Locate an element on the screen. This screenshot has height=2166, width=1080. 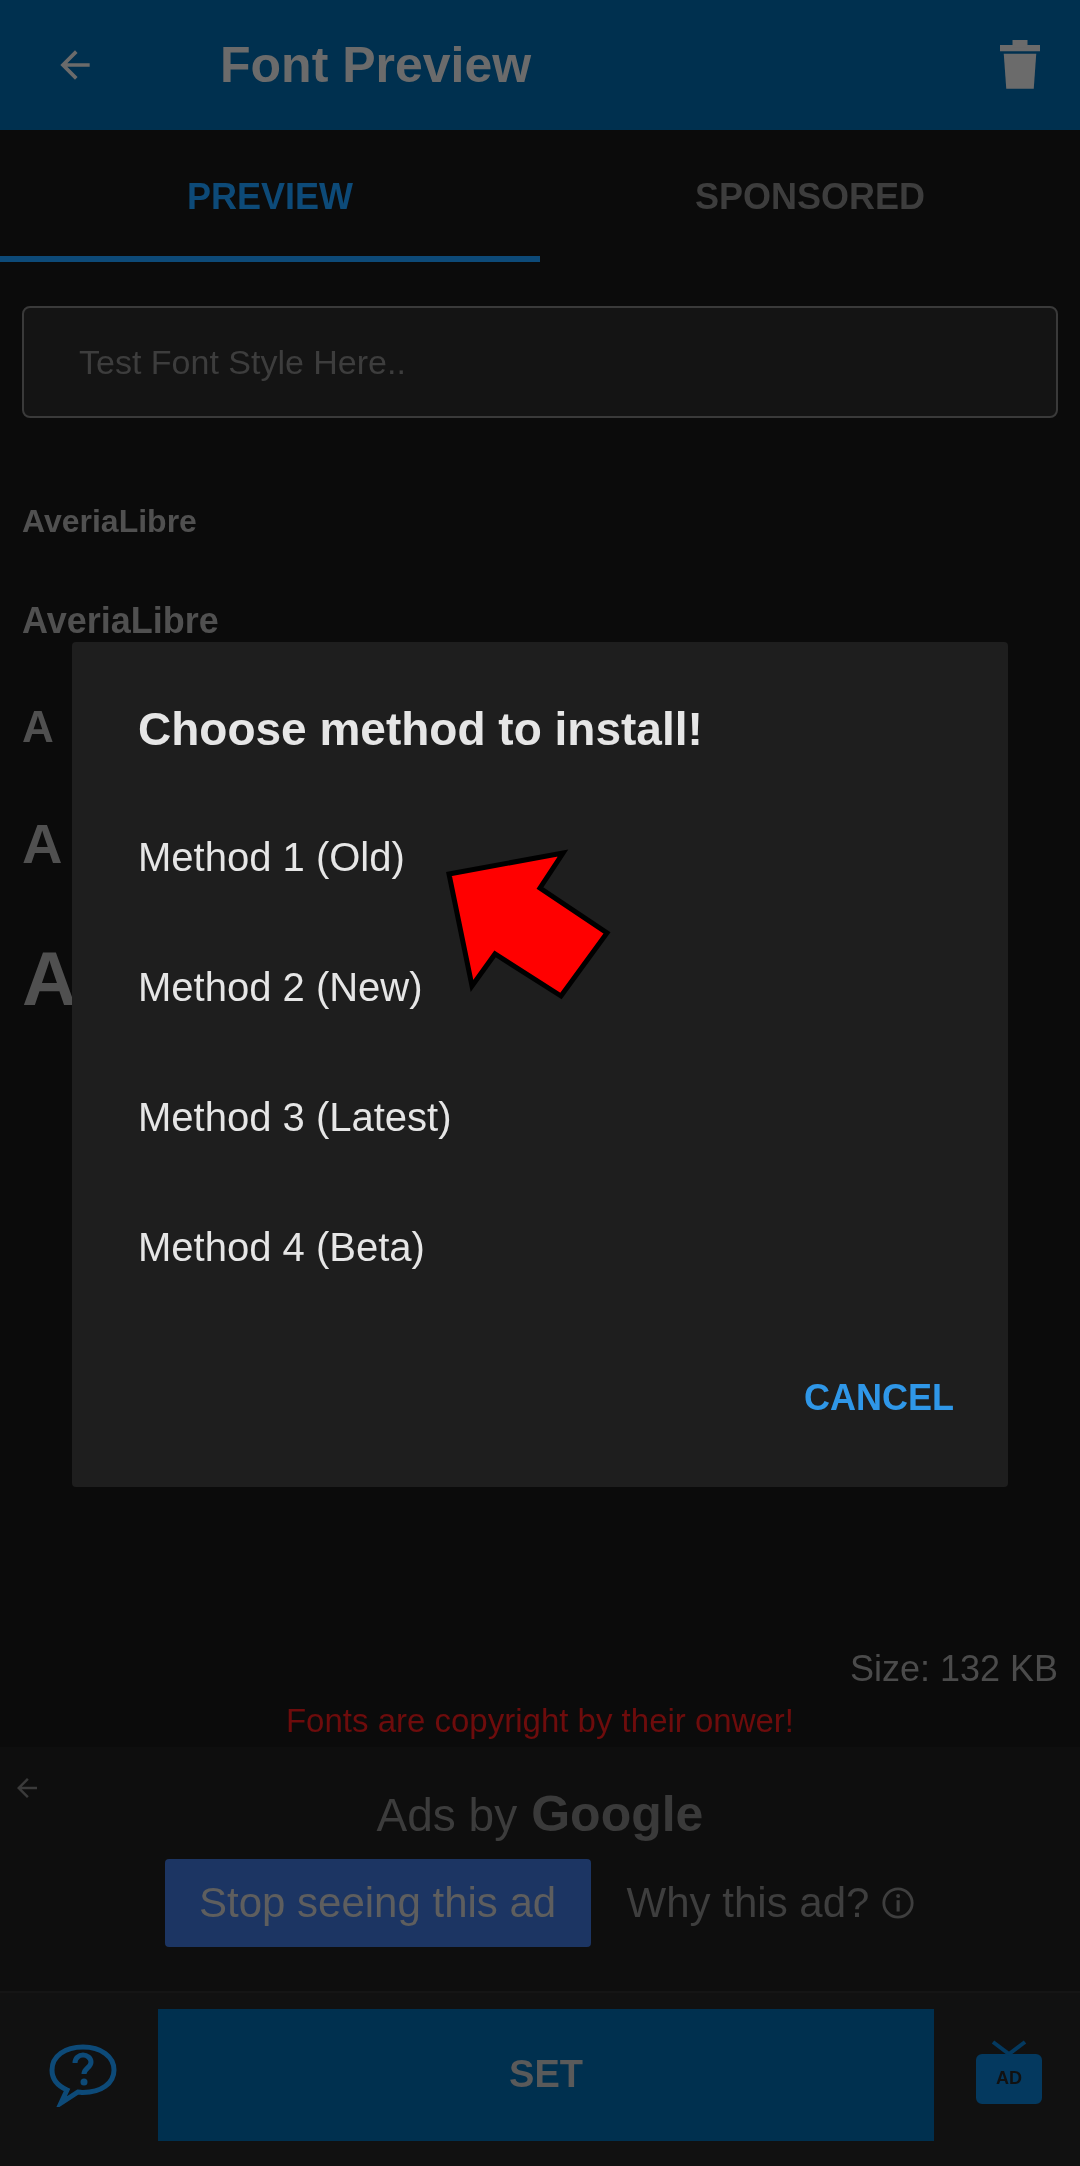
file-size-text: Size: 132 KB is located at coordinates (953, 1669).